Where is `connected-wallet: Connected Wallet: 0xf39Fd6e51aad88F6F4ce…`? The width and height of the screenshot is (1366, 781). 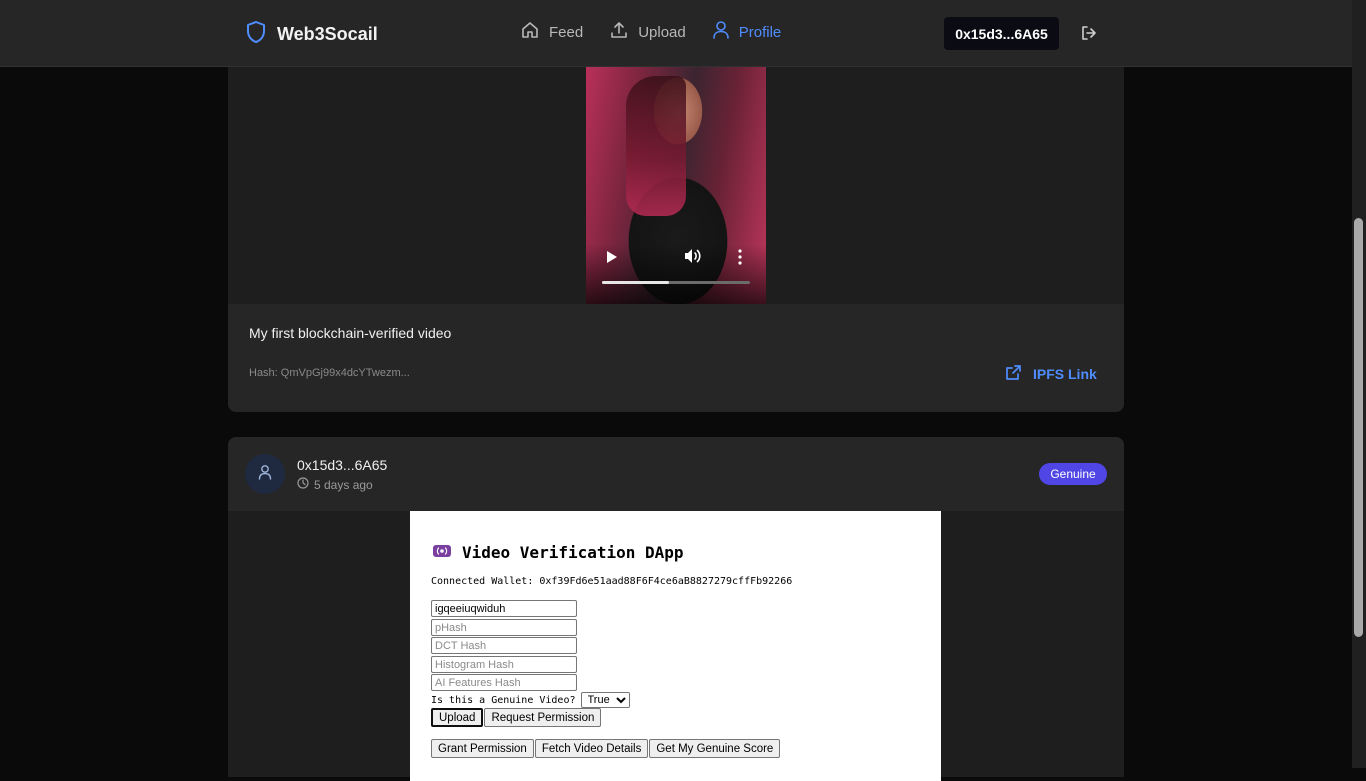
connected-wallet: Connected Wallet: 0xf39Fd6e51aad88F6F4ce… is located at coordinates (612, 581).